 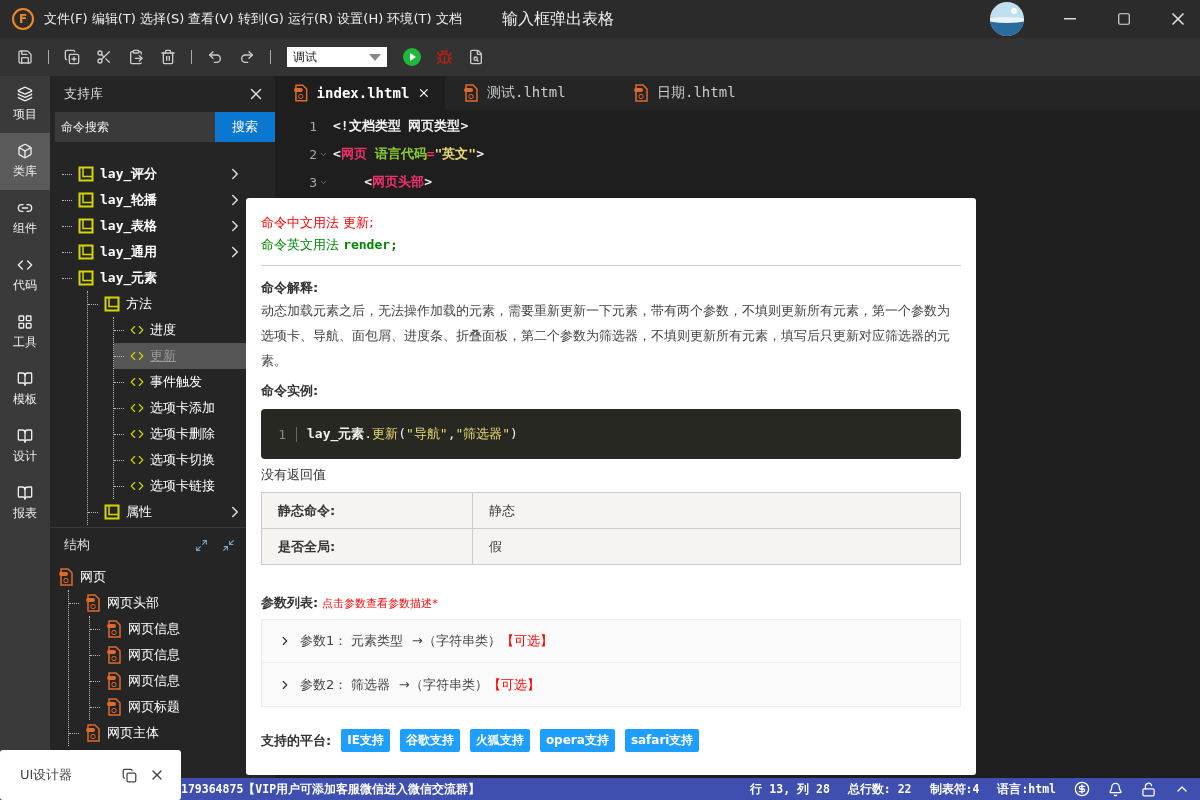 I want to click on tree-item: 网页主体, so click(x=133, y=733).